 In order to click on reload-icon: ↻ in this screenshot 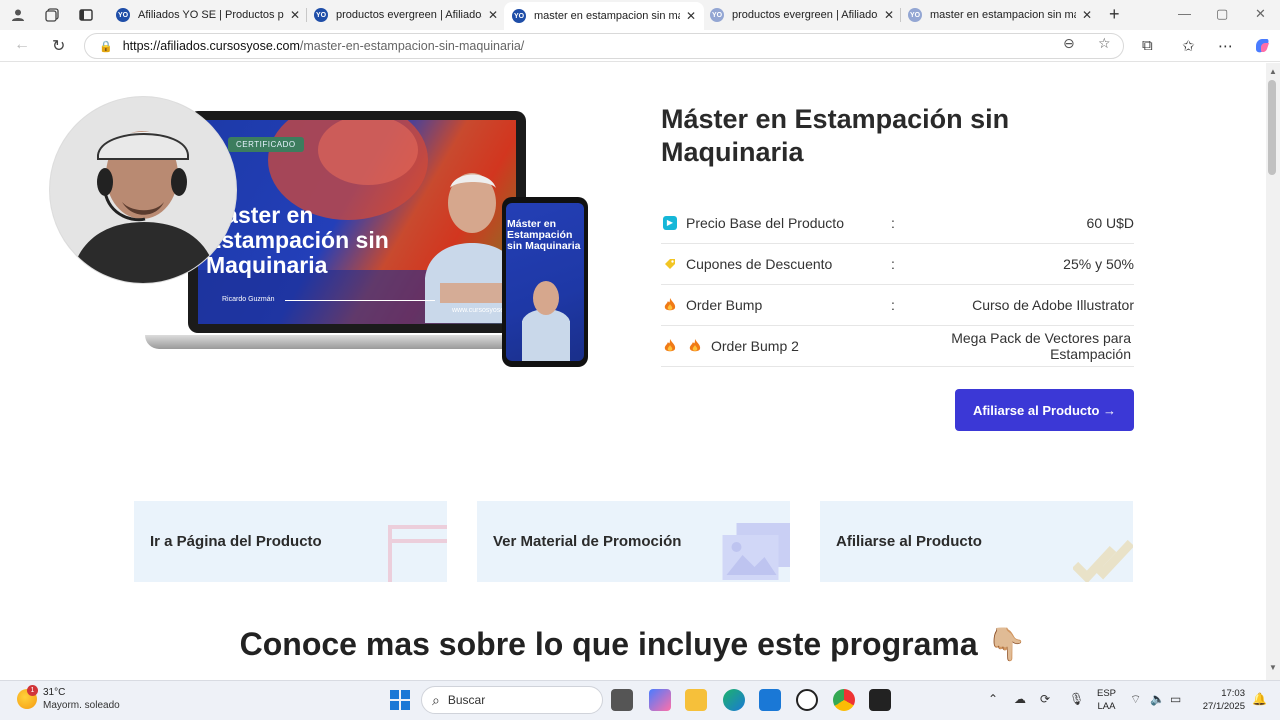, I will do `click(58, 46)`.